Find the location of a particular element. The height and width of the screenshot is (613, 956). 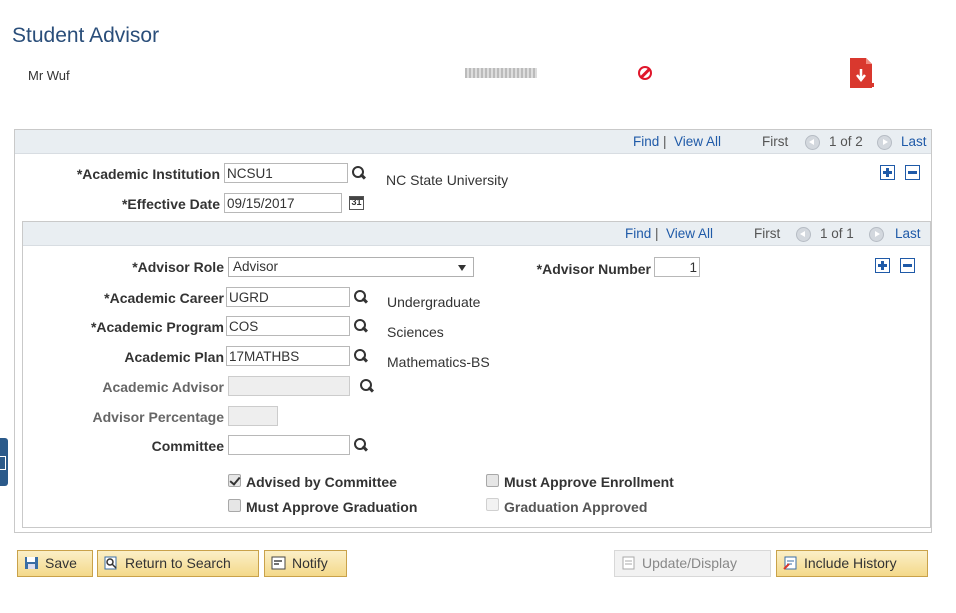

masked-student-id is located at coordinates (501, 73).